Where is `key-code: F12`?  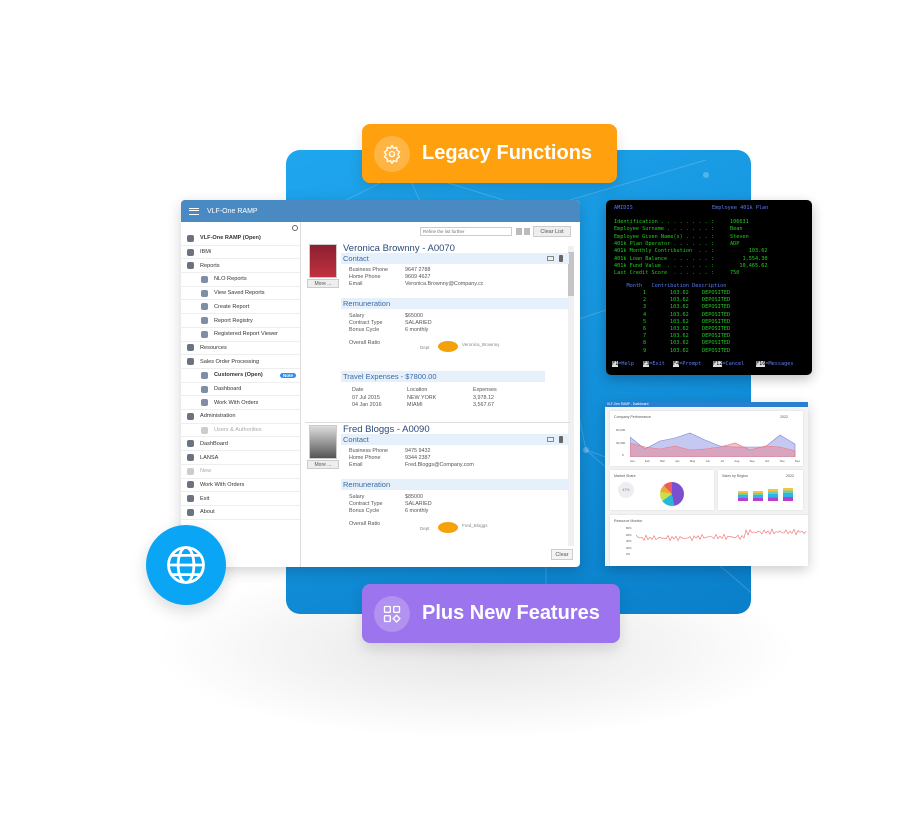 key-code: F12 is located at coordinates (718, 364).